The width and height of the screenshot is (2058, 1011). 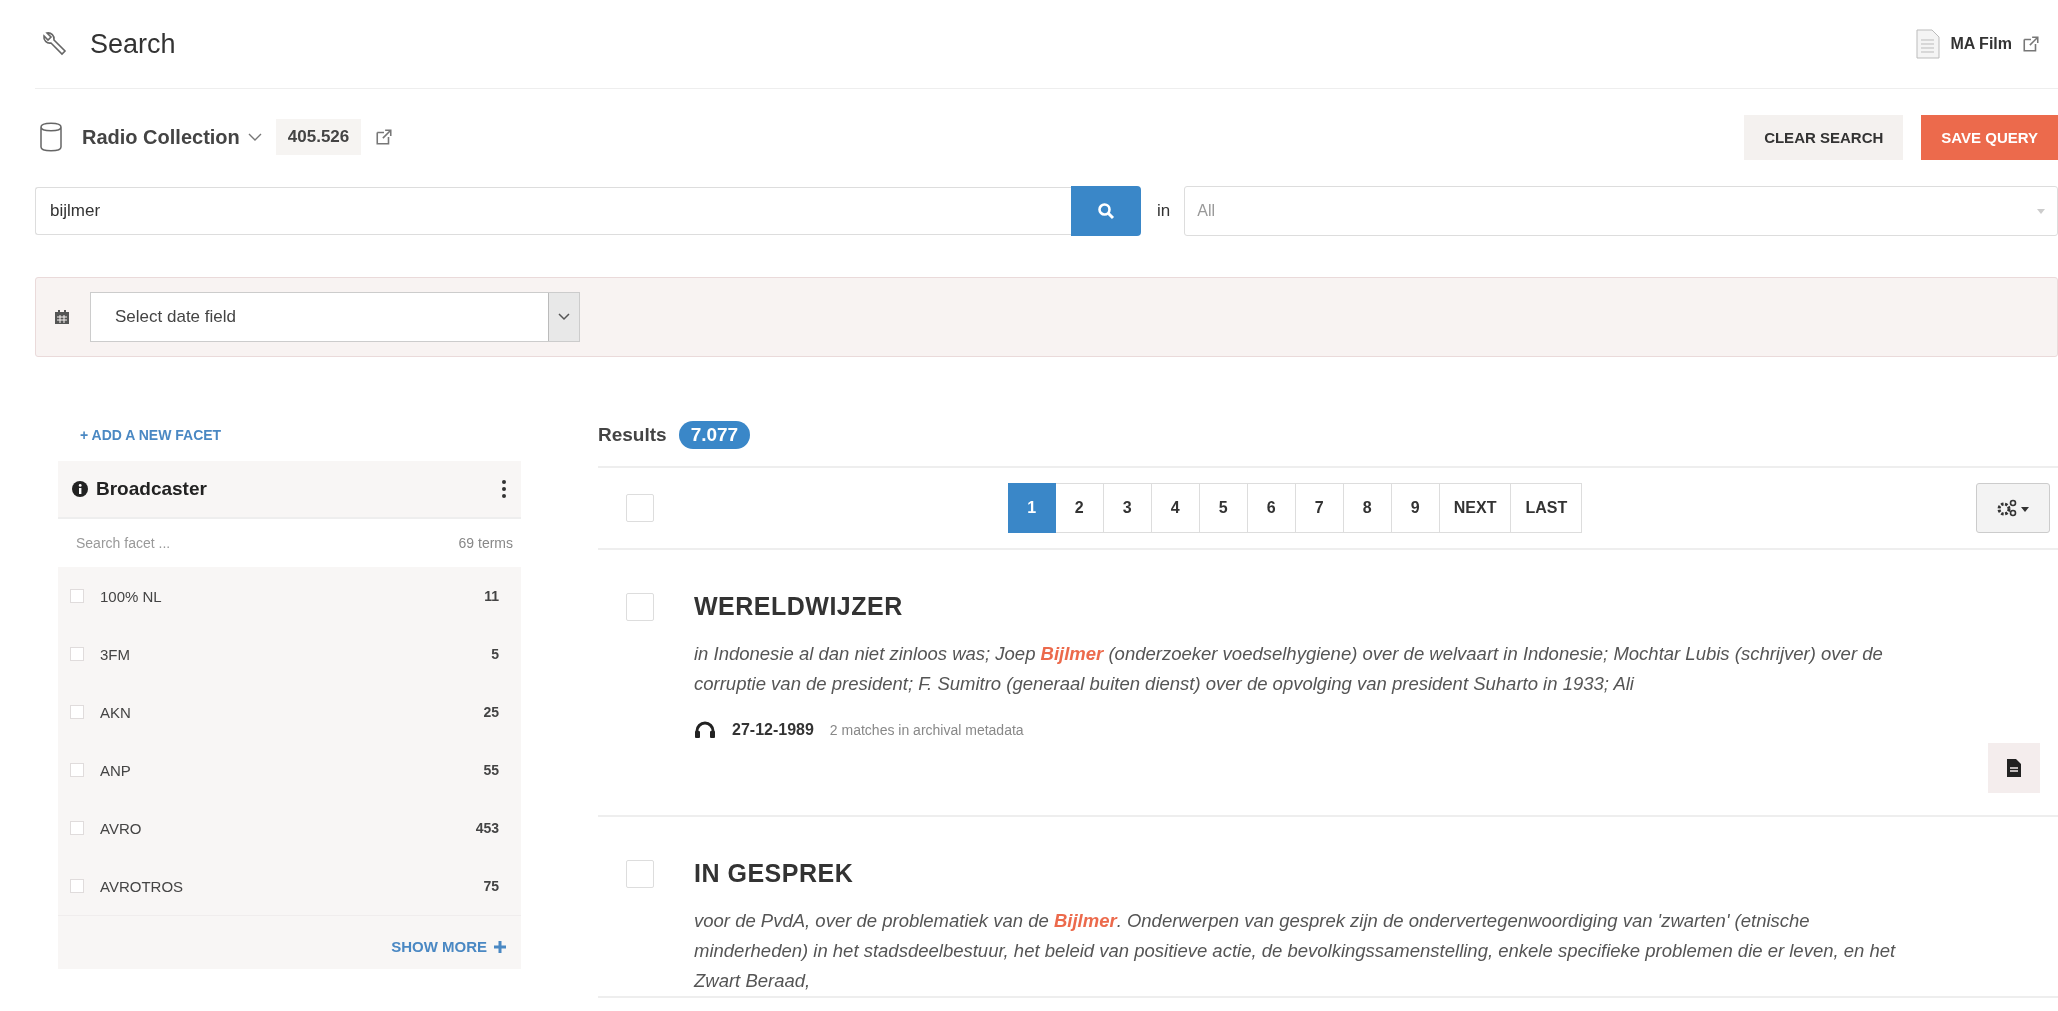 I want to click on result-snippet: in Indonesie al dan niet zinloos was; Joep Bijlmer (onderzoeker voedselhygiene) over de welvaart in Indonesie; Mochtar Lubis (schrijver) over de corruptie van de president; F. Sumitro (generaal buiten dienst) over de opvolging van president Suharto in 1933; Ali, so click(x=1289, y=669).